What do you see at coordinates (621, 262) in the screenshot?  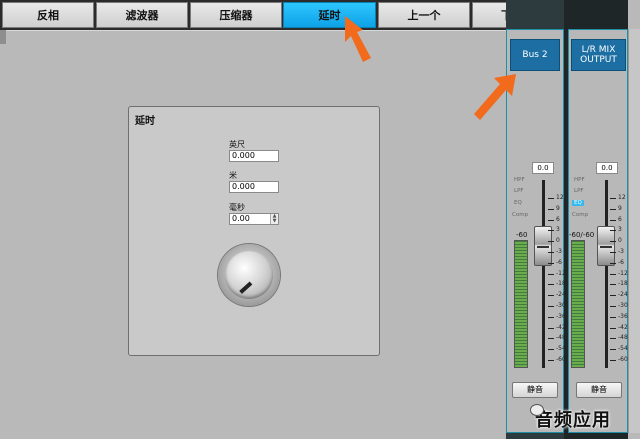 I see `lr-mix-scale-label: -6` at bounding box center [621, 262].